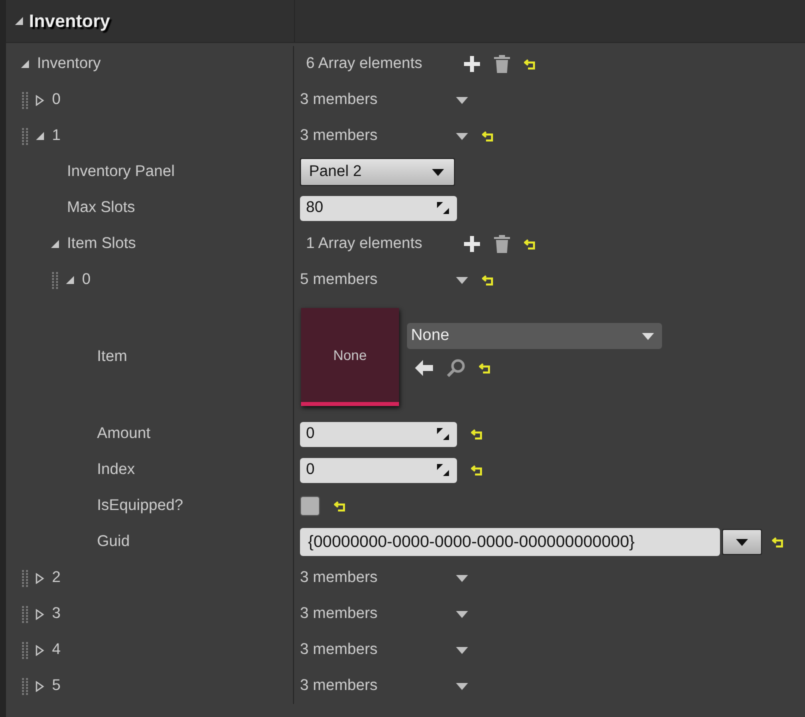  What do you see at coordinates (405, 21) in the screenshot?
I see `category-header: Inventory` at bounding box center [405, 21].